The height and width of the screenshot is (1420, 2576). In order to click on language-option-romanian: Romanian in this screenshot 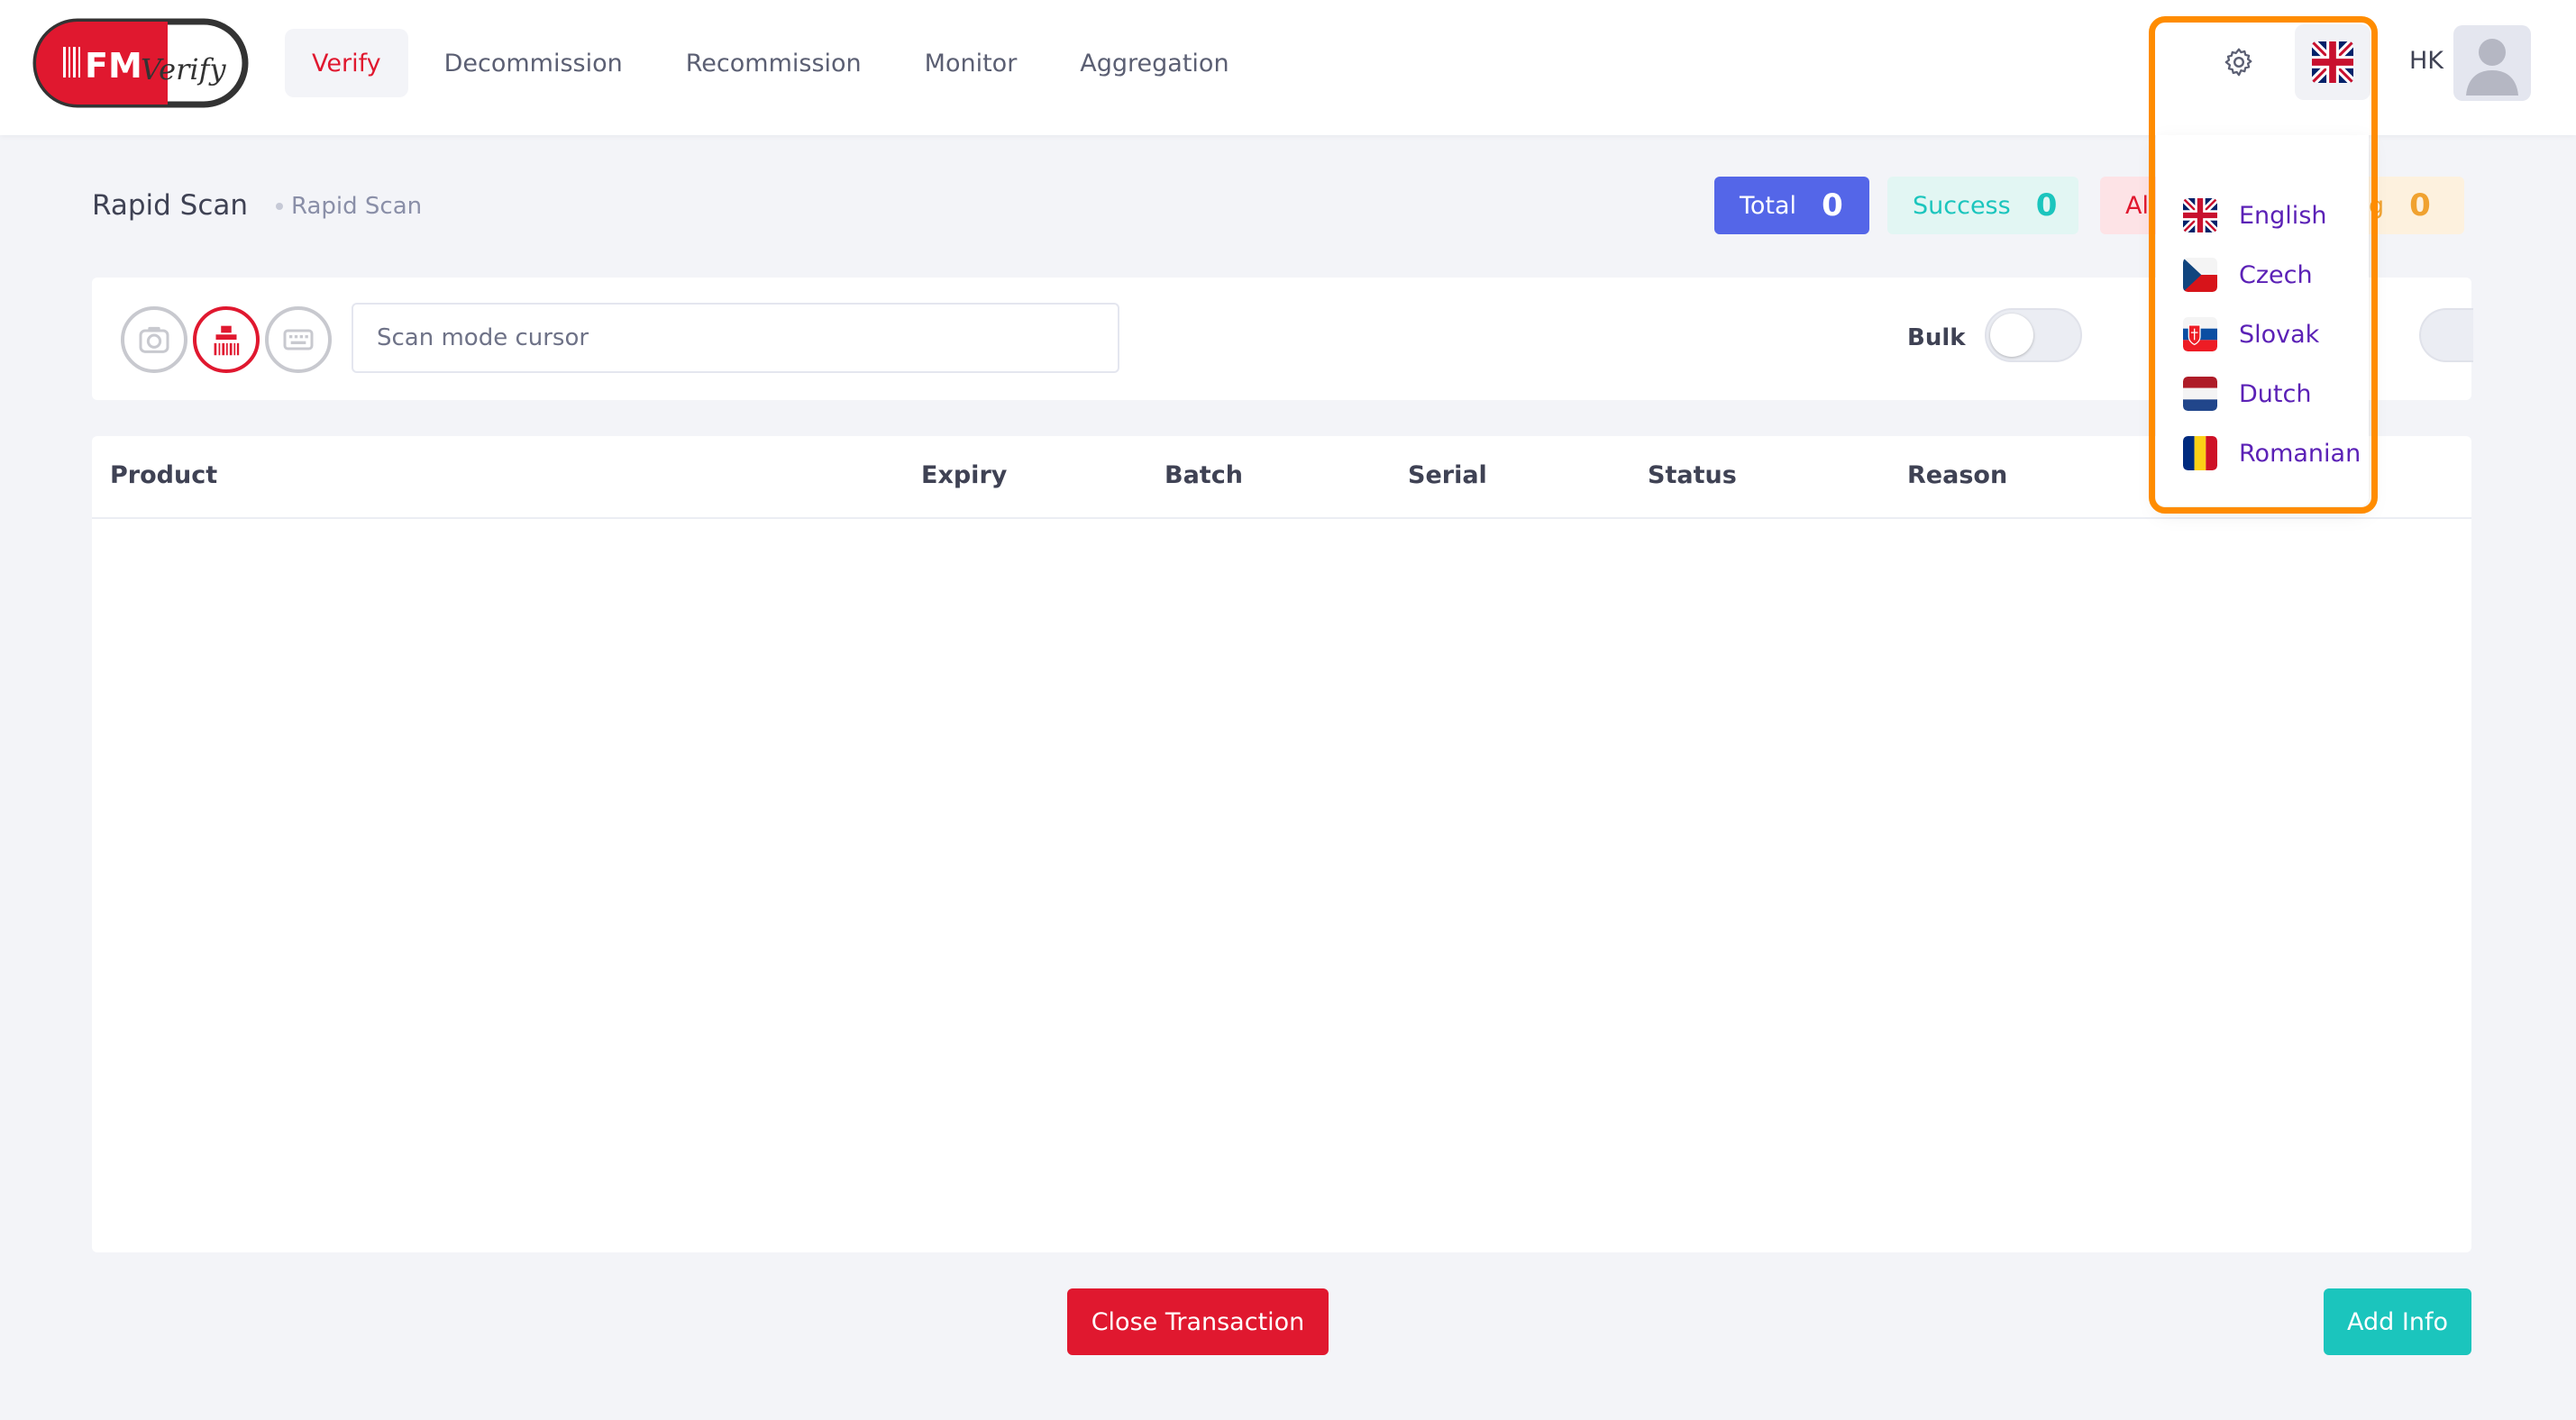, I will do `click(2272, 453)`.